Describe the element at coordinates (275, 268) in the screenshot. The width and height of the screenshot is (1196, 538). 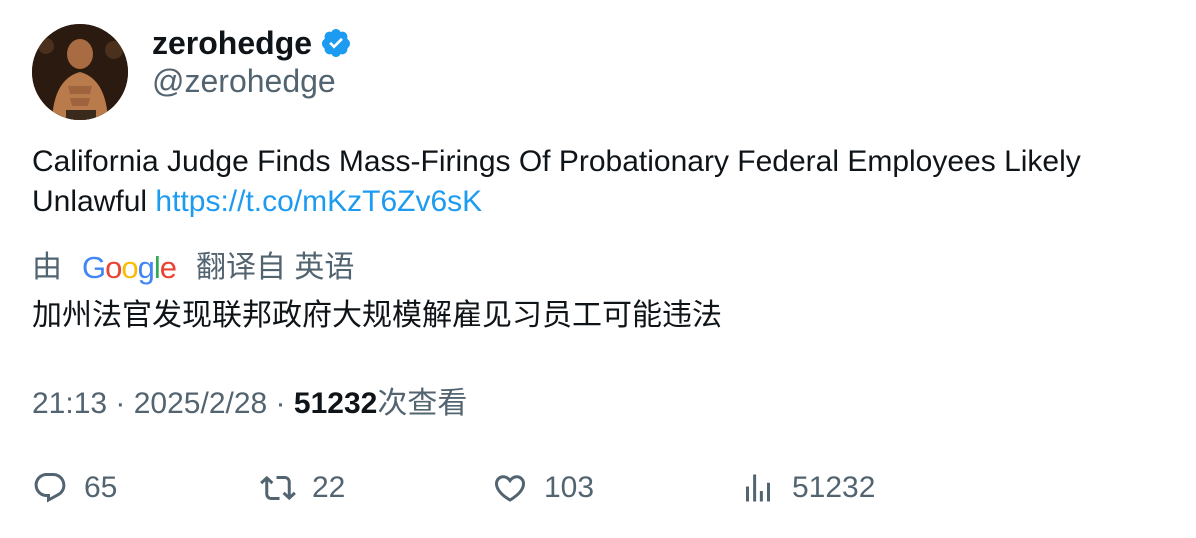
I see `translation-suffix: 翻译自 英语` at that location.